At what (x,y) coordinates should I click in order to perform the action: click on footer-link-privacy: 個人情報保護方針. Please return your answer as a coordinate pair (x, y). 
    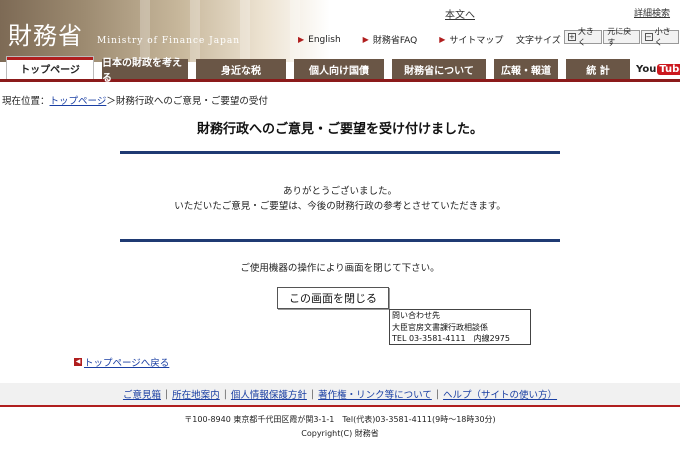
    Looking at the image, I should click on (269, 394).